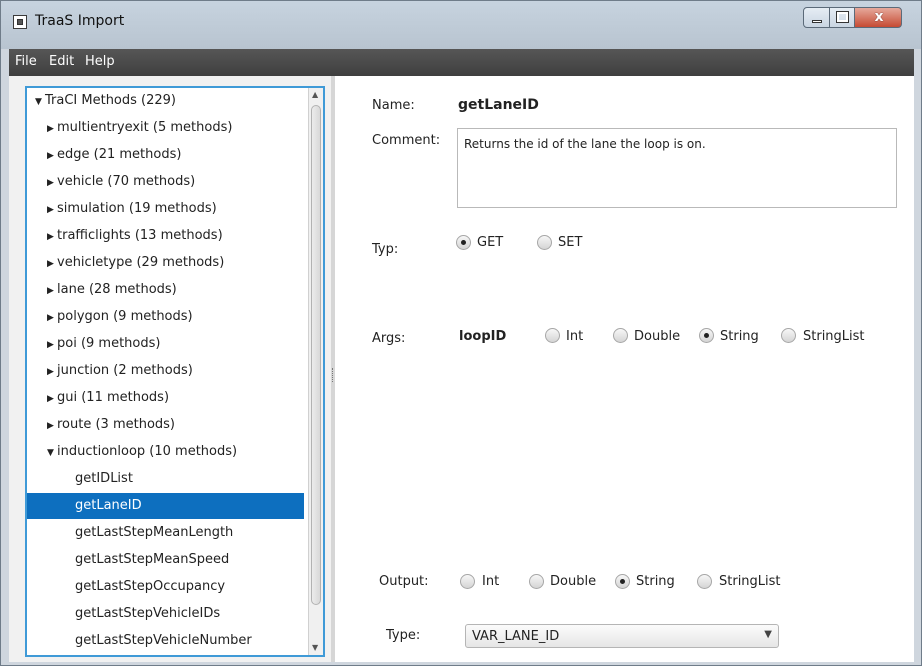 Image resolution: width=922 pixels, height=666 pixels. I want to click on tree-group: ▶ gui (11 methods), so click(108, 398).